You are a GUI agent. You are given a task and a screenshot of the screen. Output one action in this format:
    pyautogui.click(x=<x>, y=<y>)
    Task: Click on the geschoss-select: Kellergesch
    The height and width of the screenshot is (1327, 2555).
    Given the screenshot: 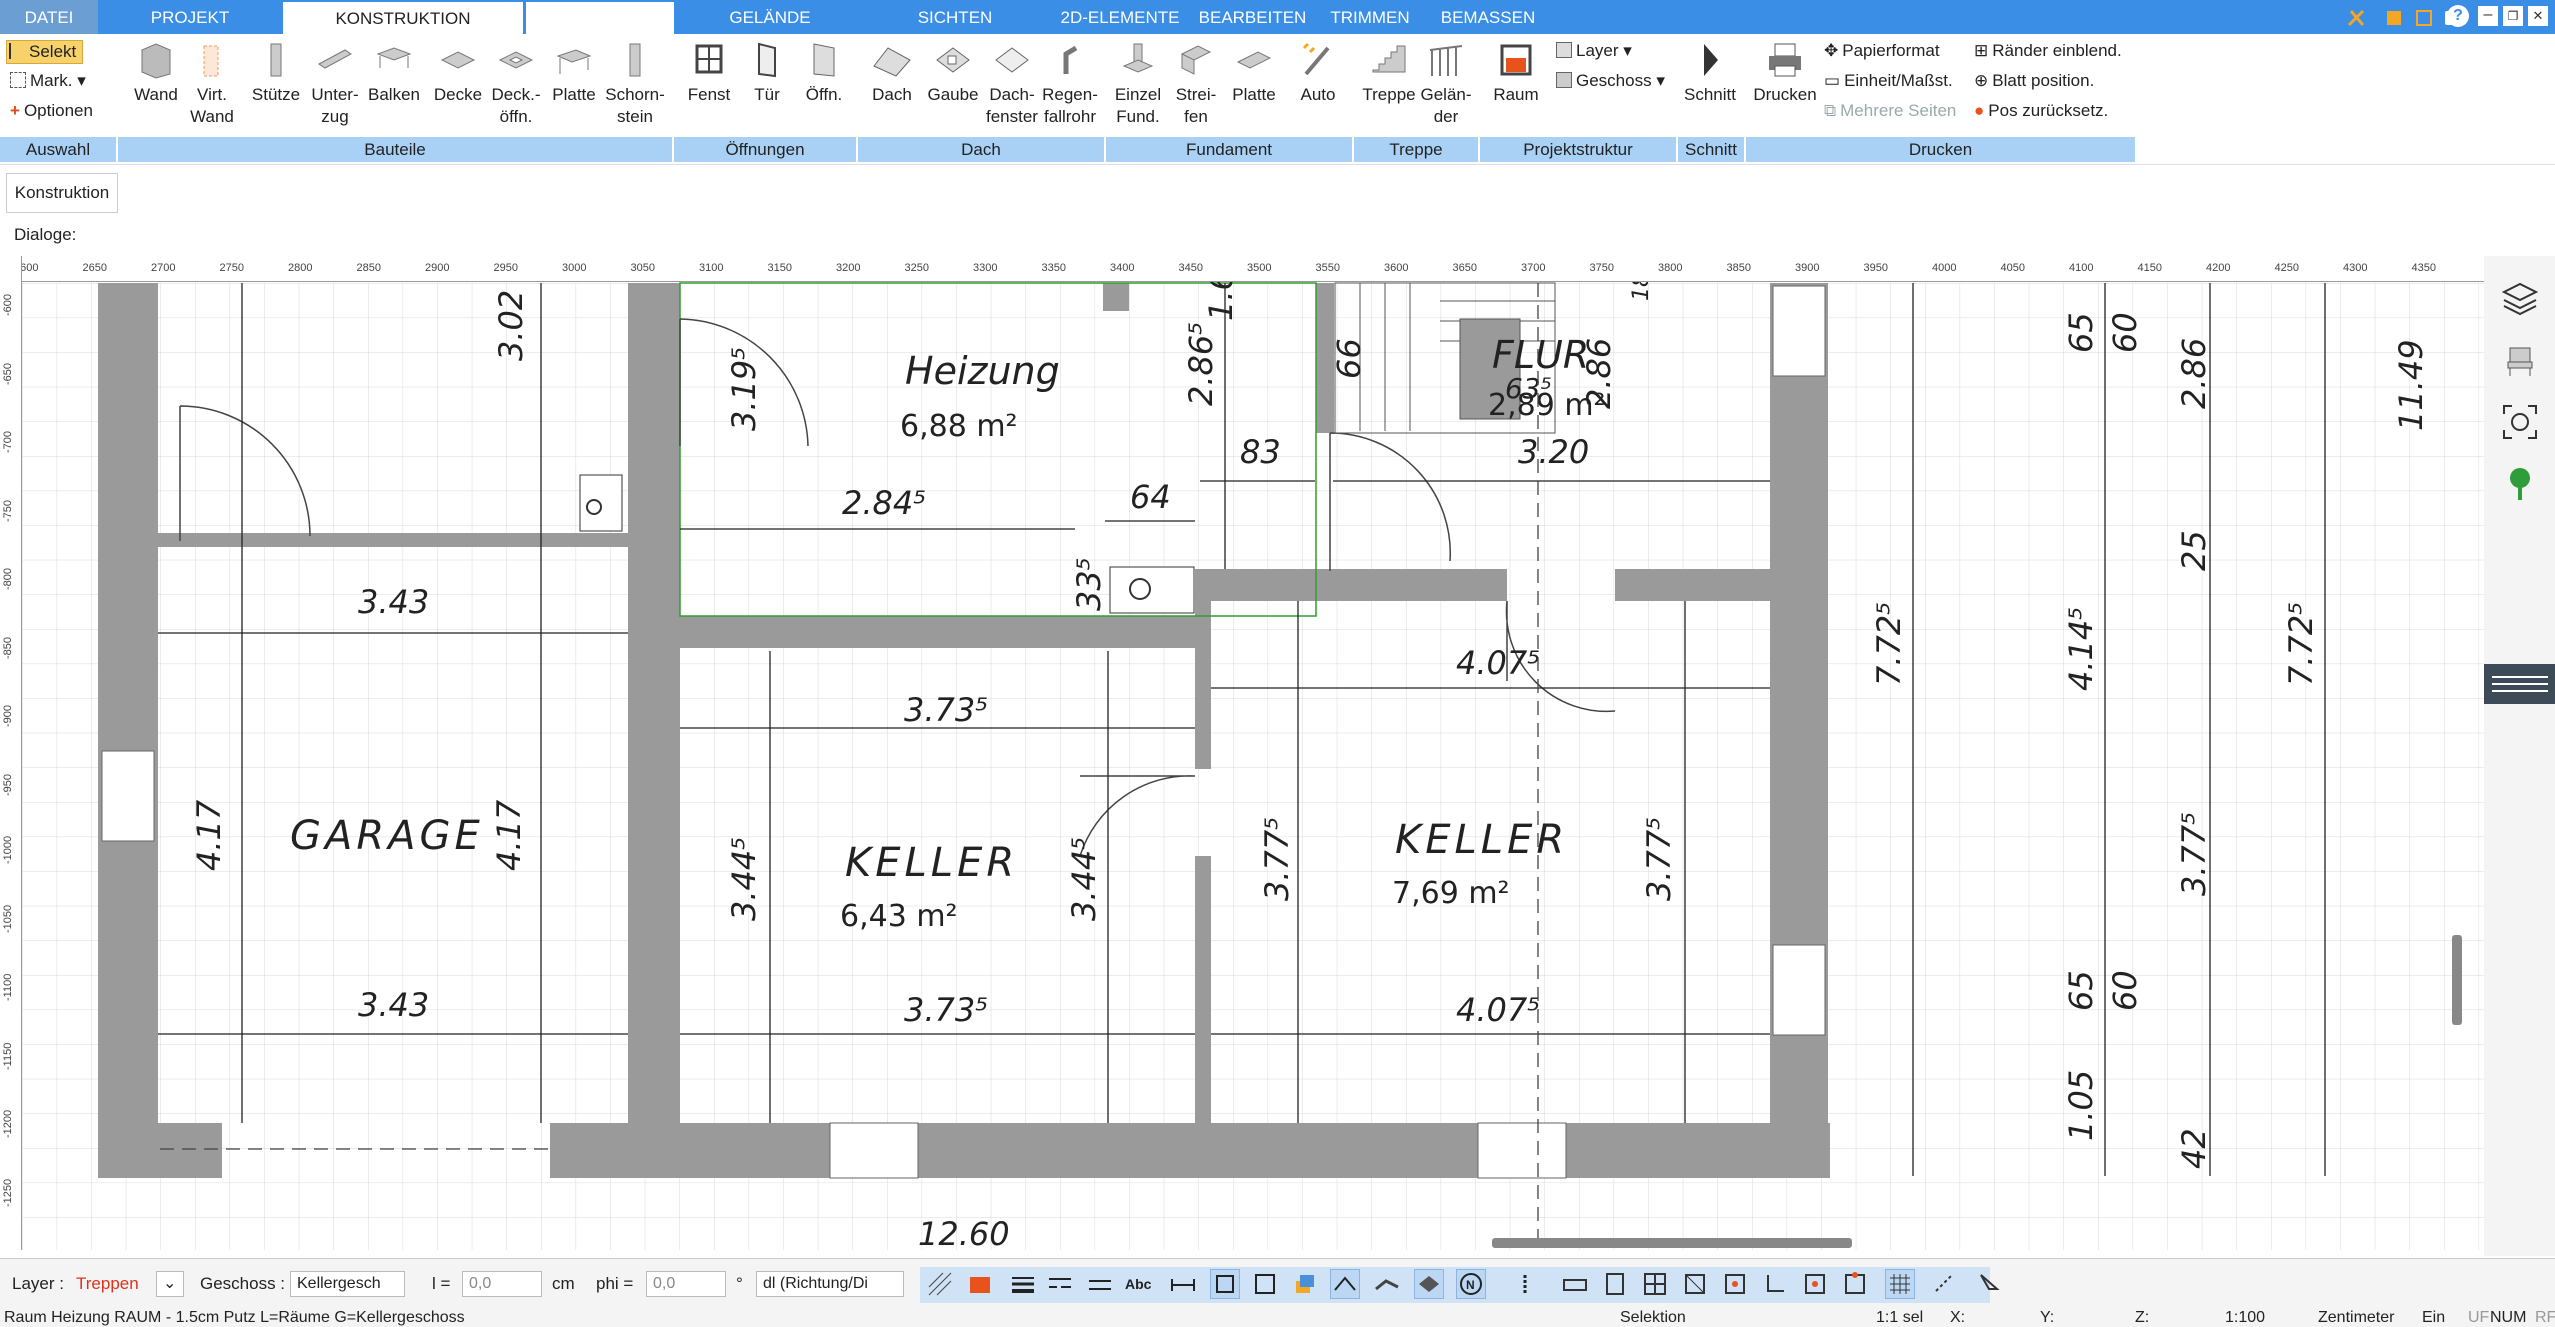 What is the action you would take?
    pyautogui.click(x=347, y=1284)
    